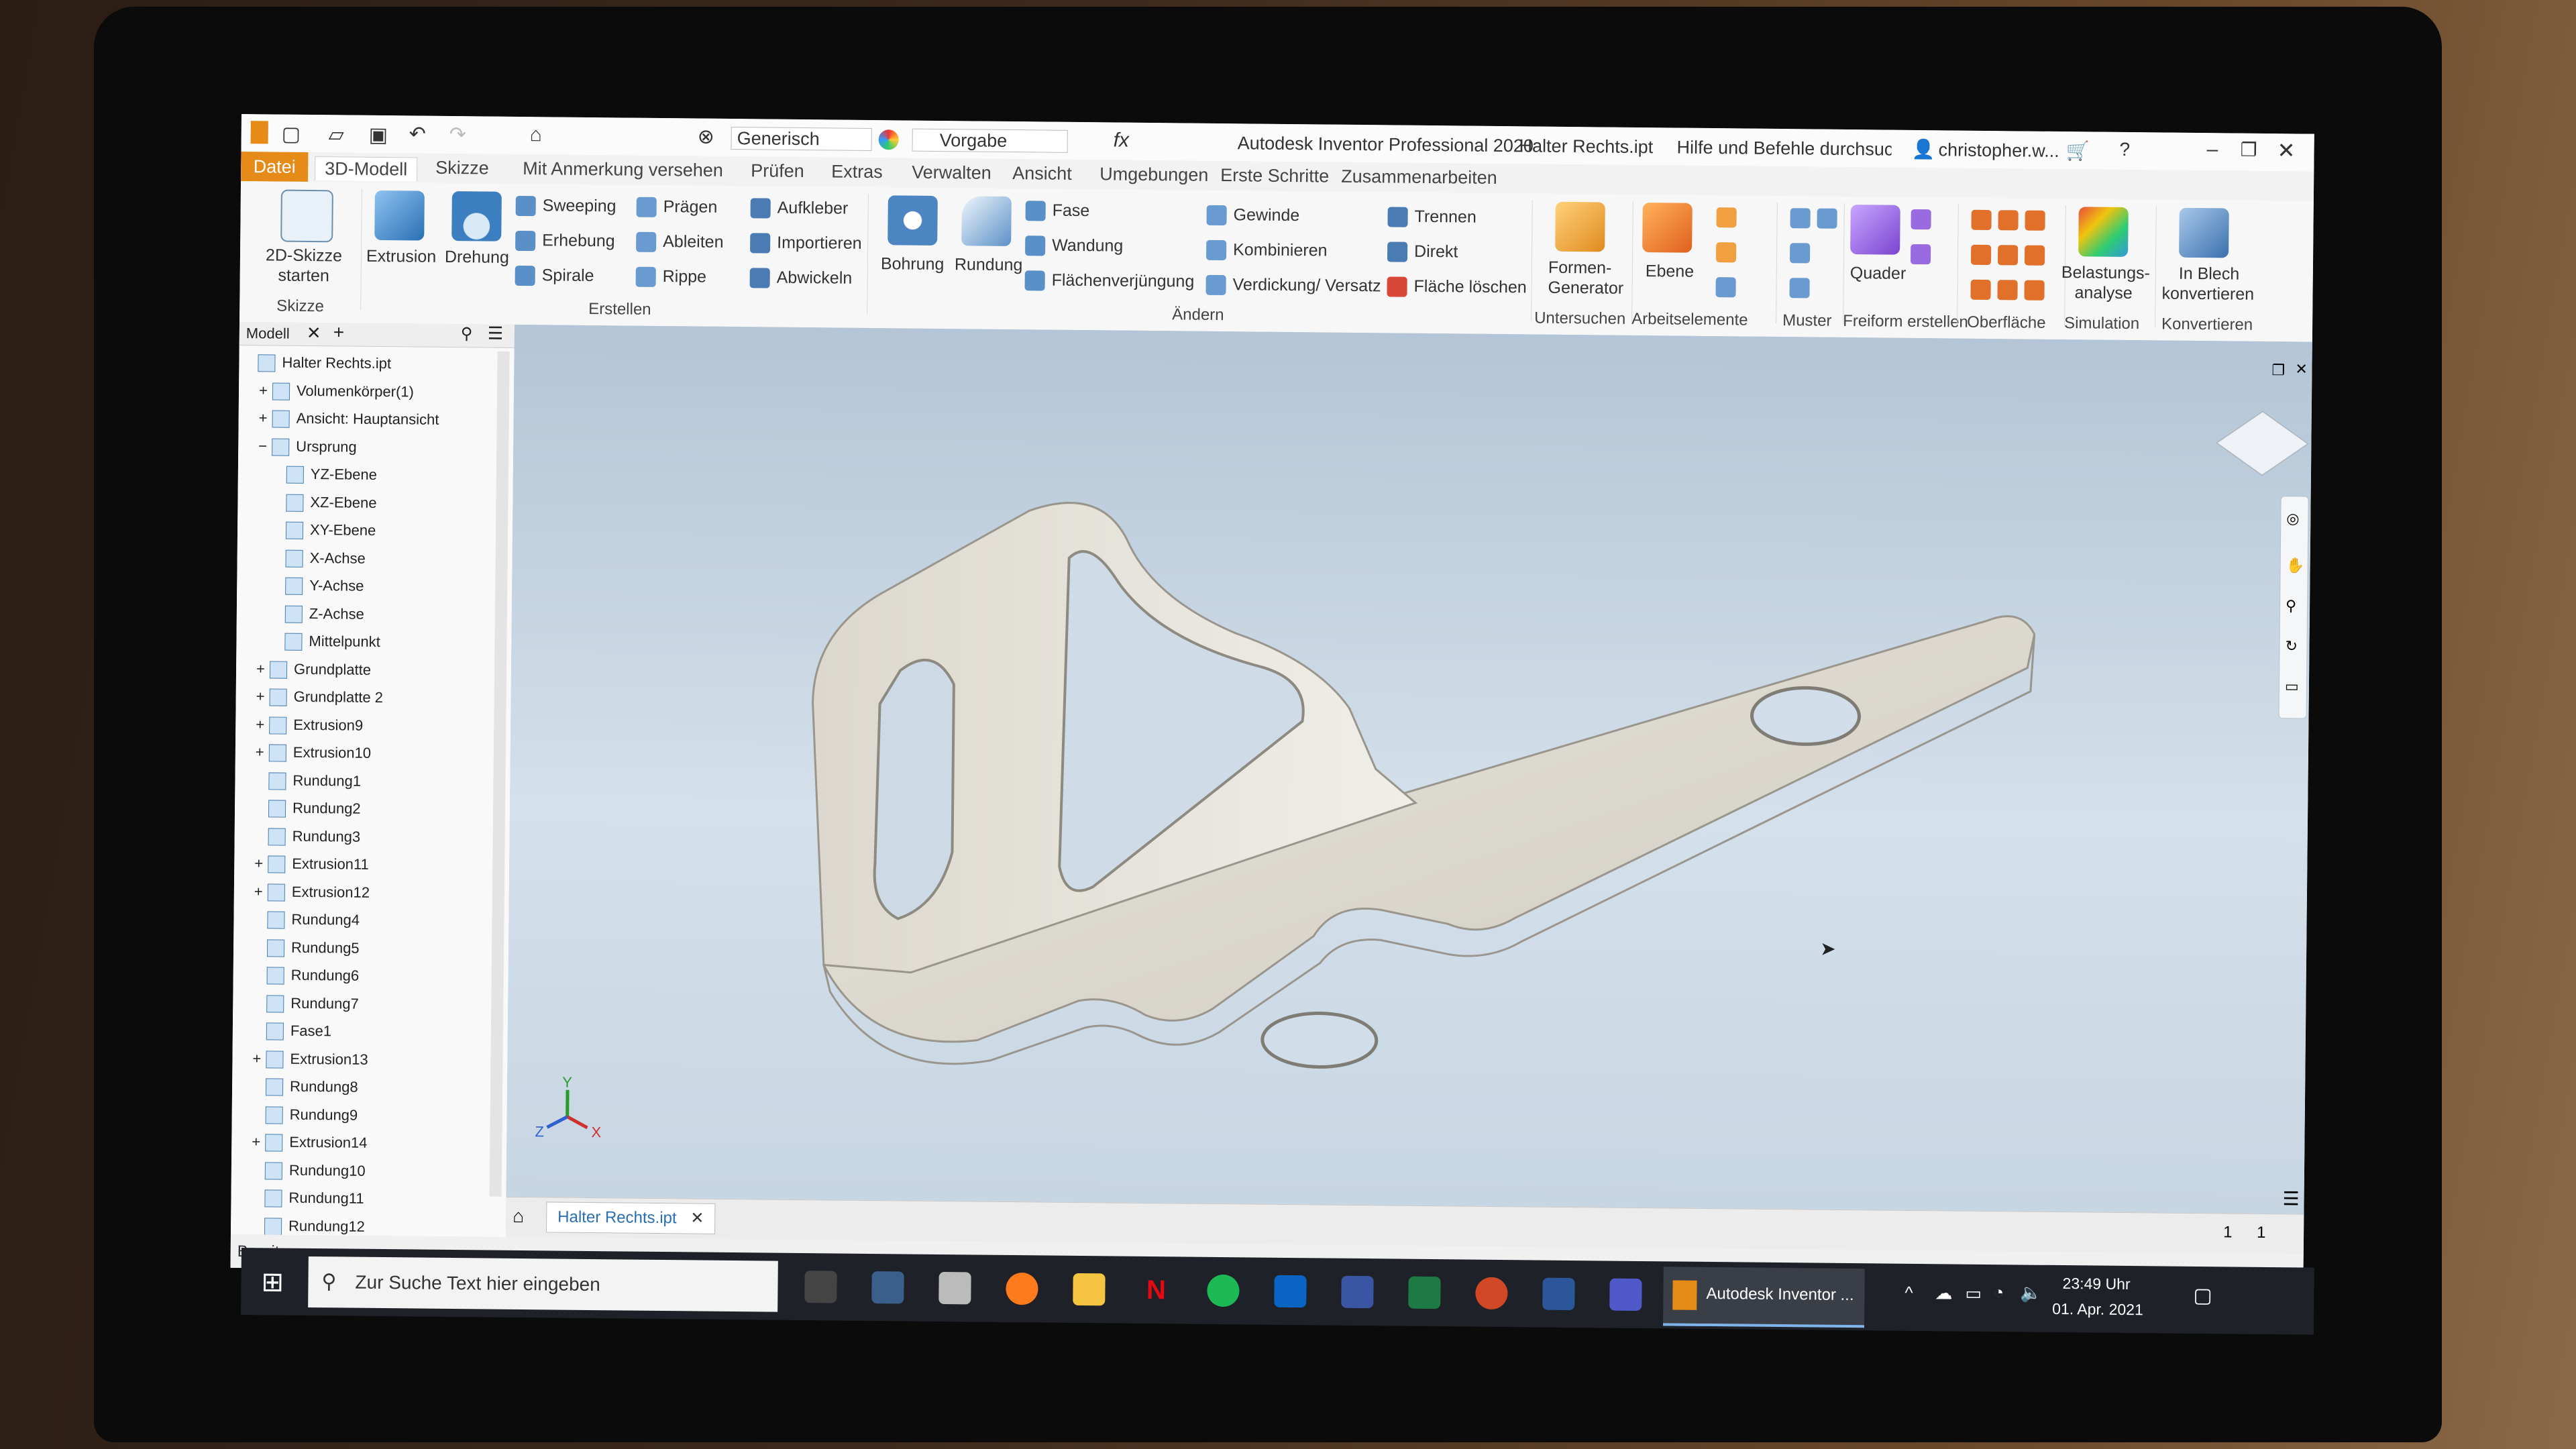  Describe the element at coordinates (336, 391) in the screenshot. I see `tree-node: + Volumenkörper(1)` at that location.